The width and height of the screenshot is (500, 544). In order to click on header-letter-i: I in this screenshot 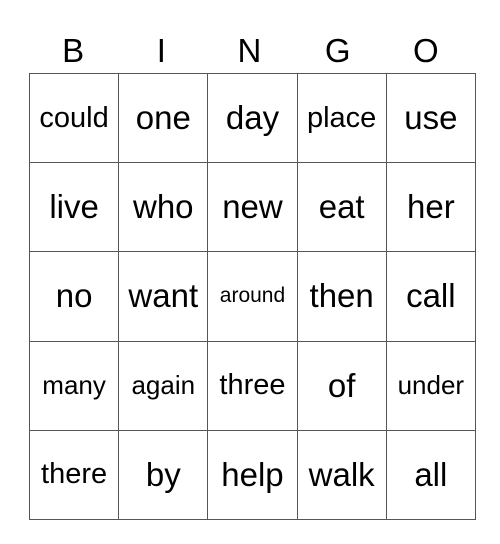, I will do `click(161, 50)`.